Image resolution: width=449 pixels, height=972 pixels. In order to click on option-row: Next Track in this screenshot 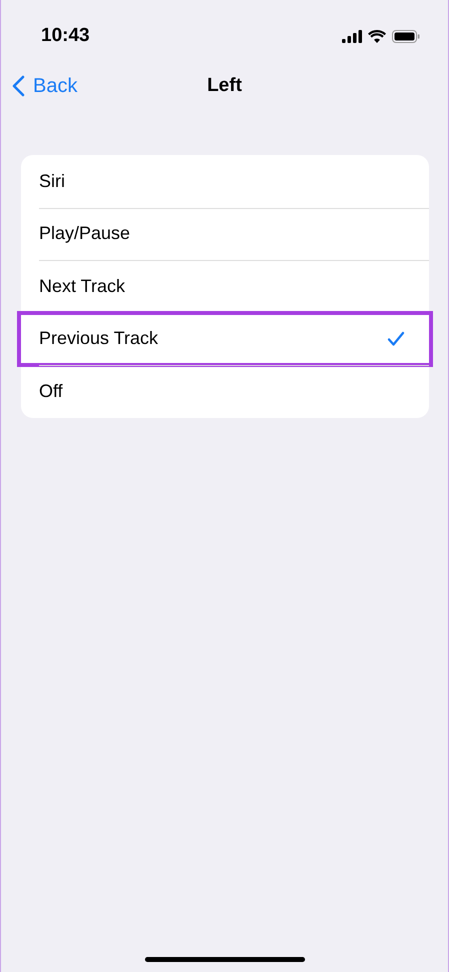, I will do `click(225, 286)`.